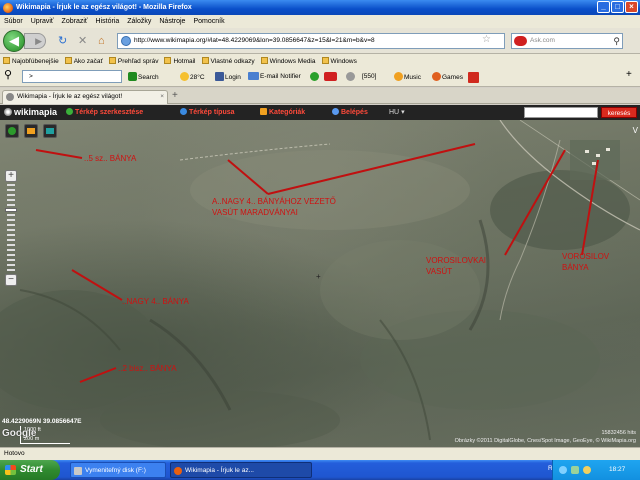 The image size is (640, 480). I want to click on tools-icon, so click(351, 77).